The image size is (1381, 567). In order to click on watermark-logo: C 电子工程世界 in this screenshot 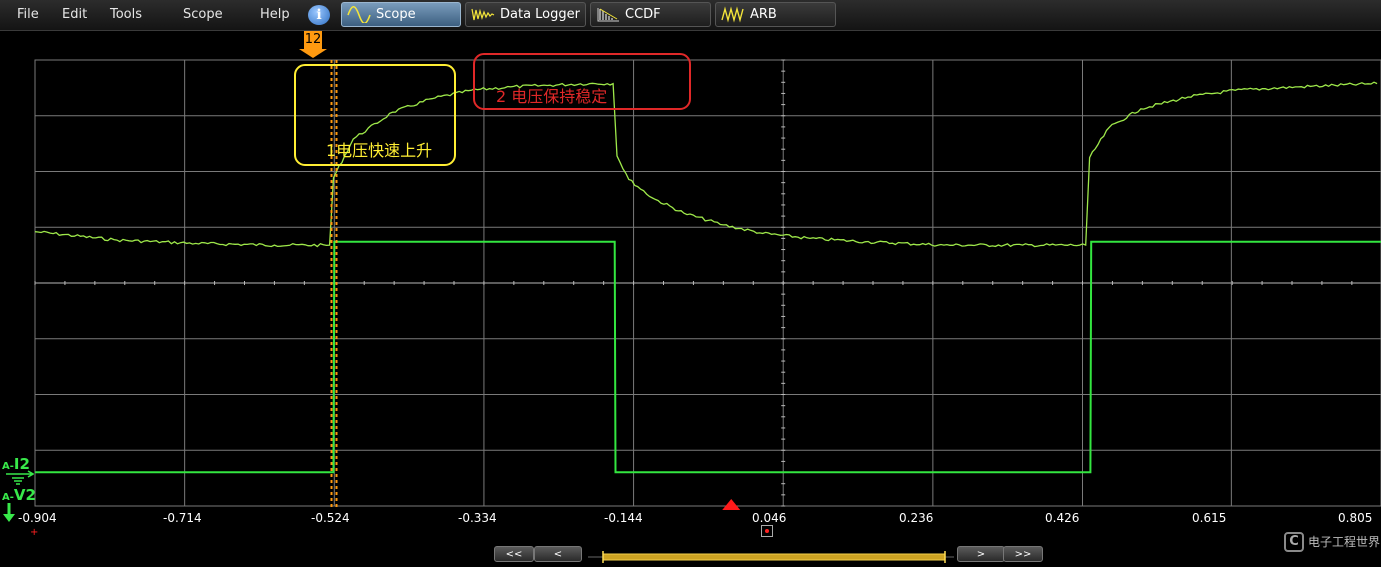, I will do `click(1332, 546)`.